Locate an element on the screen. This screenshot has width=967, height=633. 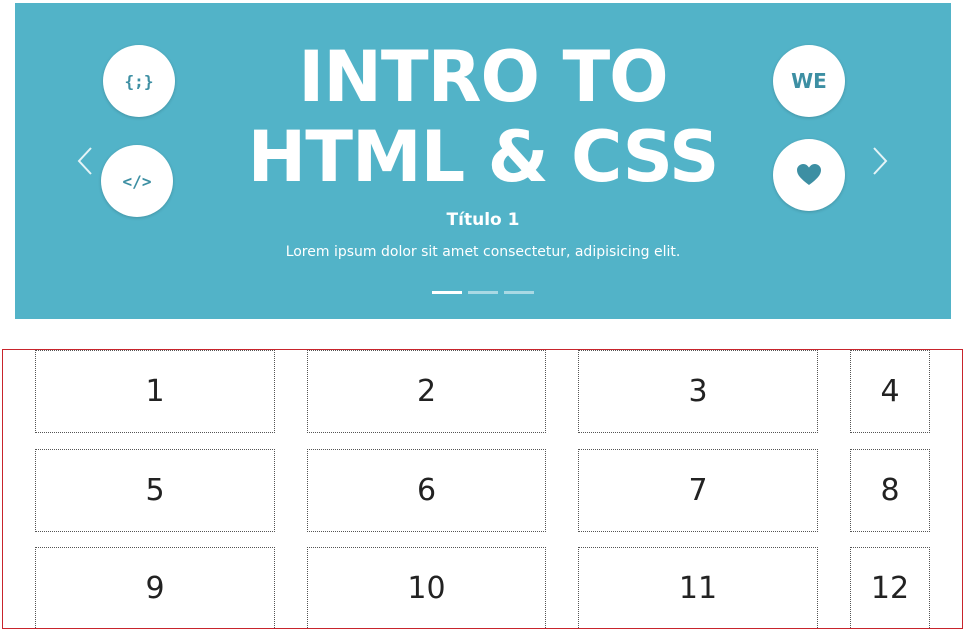
carousel-next-button is located at coordinates (880, 161).